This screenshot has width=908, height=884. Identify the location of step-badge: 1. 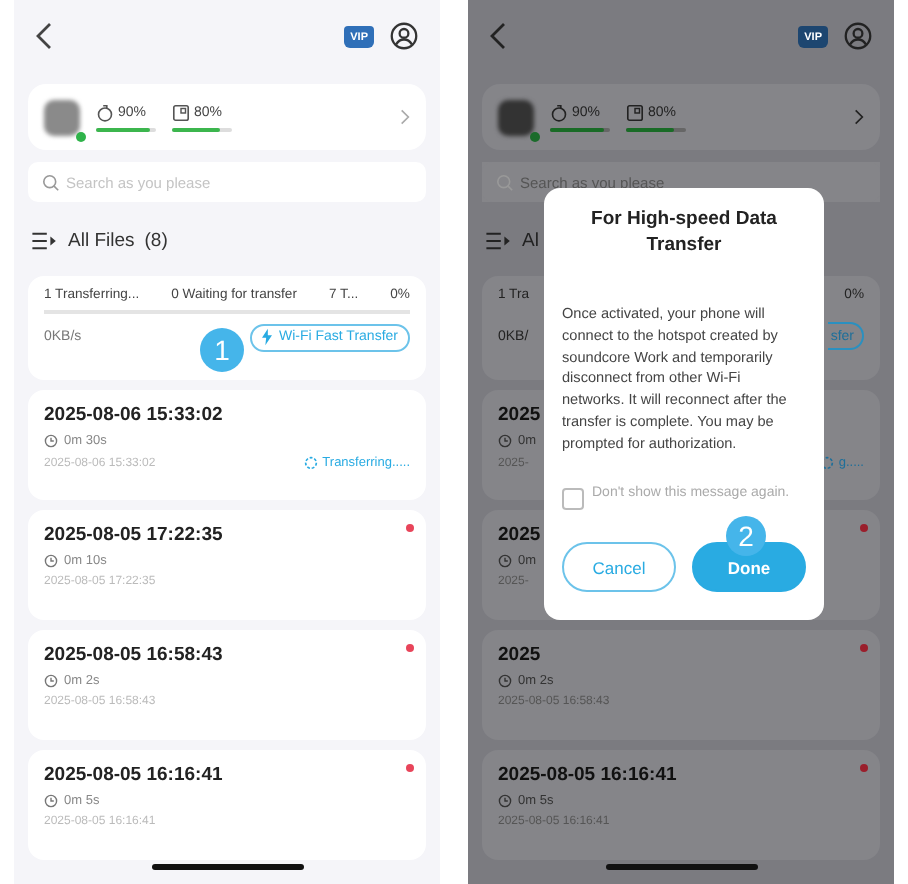
(222, 350).